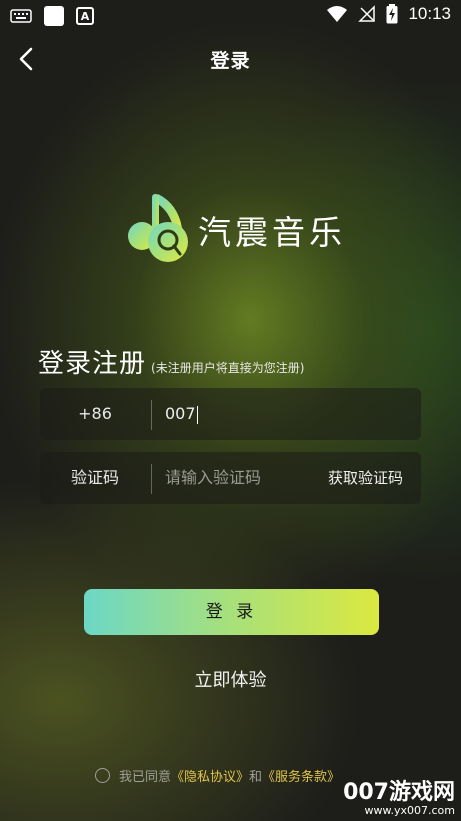 Image resolution: width=461 pixels, height=821 pixels. I want to click on phone-input-value: 007, so click(180, 413).